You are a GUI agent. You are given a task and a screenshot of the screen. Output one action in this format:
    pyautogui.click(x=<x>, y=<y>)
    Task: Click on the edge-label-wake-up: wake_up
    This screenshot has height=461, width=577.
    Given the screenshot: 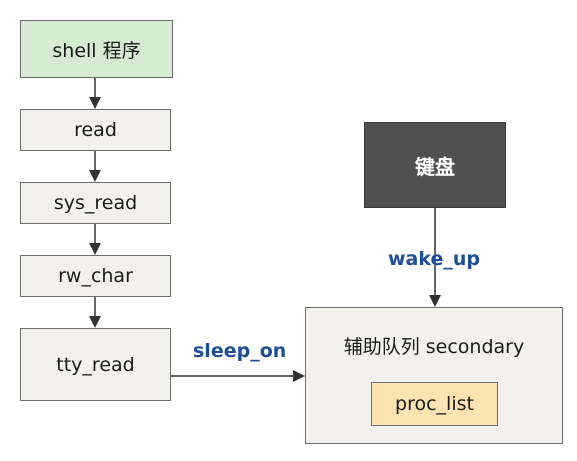 What is the action you would take?
    pyautogui.click(x=434, y=259)
    